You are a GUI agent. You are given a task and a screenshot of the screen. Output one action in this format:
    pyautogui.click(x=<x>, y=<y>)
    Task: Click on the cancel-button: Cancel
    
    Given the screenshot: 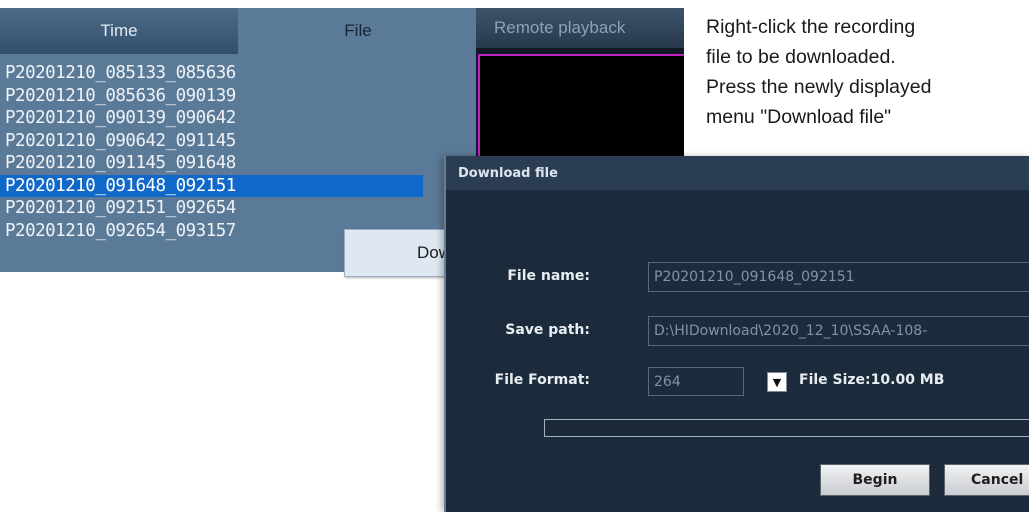 What is the action you would take?
    pyautogui.click(x=986, y=480)
    